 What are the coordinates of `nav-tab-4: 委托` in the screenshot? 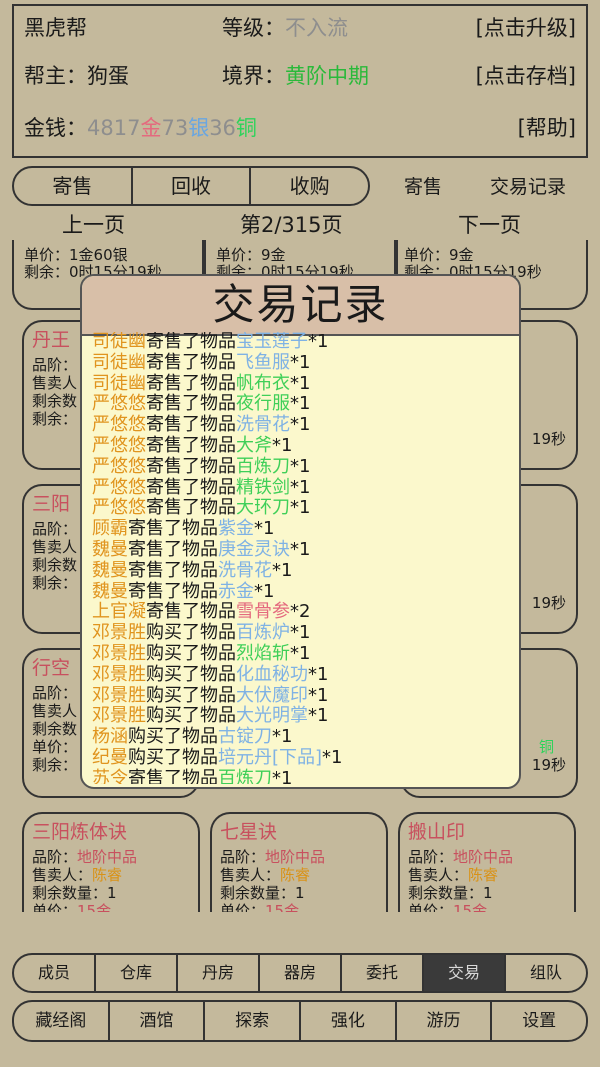 It's located at (383, 973).